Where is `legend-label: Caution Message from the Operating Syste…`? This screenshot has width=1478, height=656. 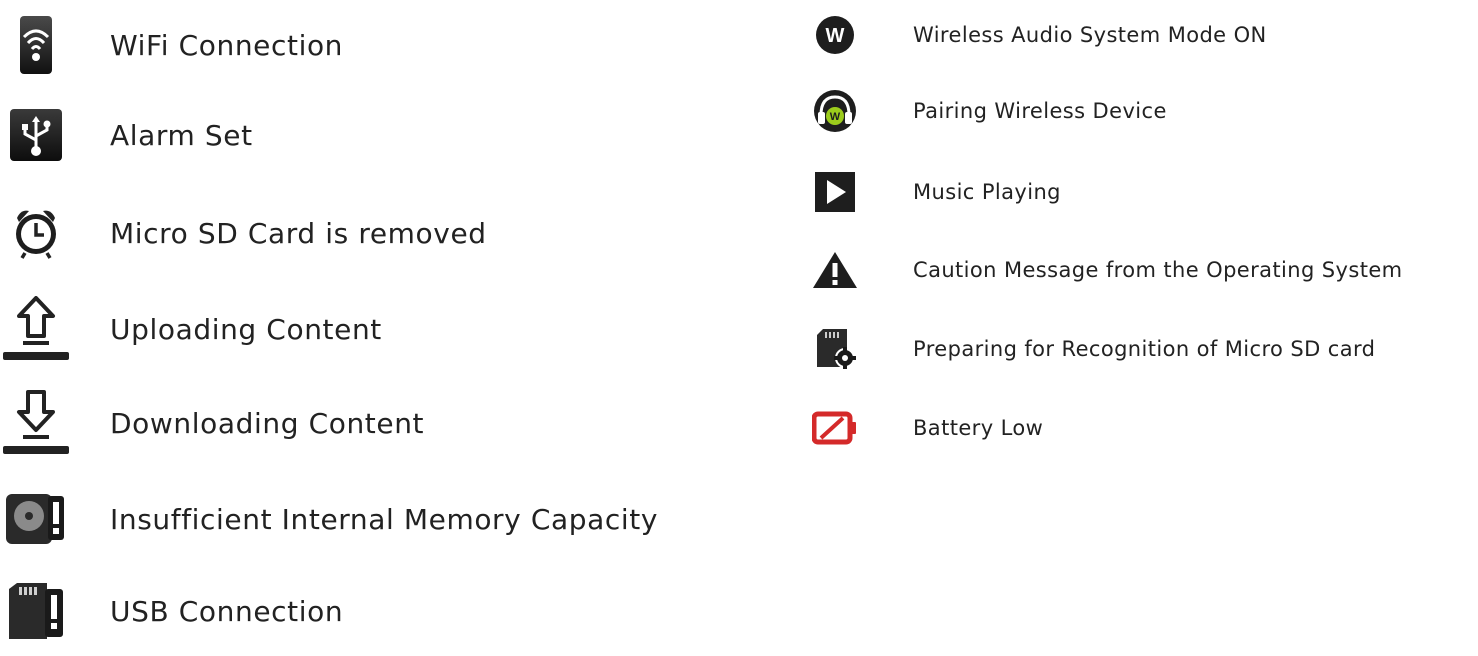
legend-label: Caution Message from the Operating Syste… is located at coordinates (1158, 270).